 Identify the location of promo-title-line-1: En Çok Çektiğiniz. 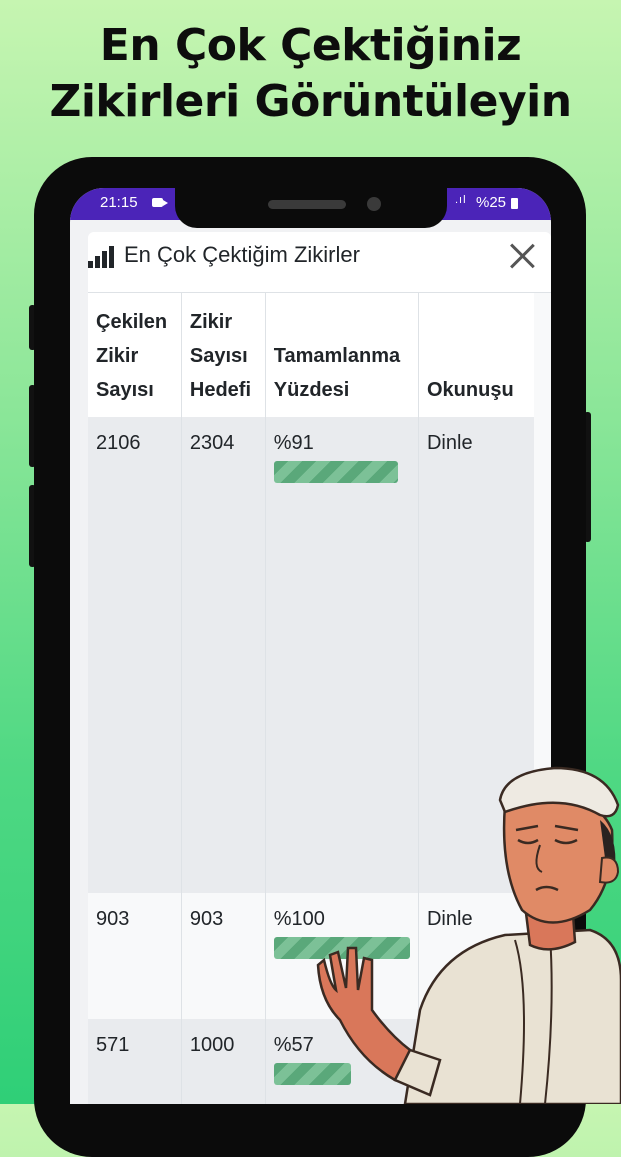
(310, 45).